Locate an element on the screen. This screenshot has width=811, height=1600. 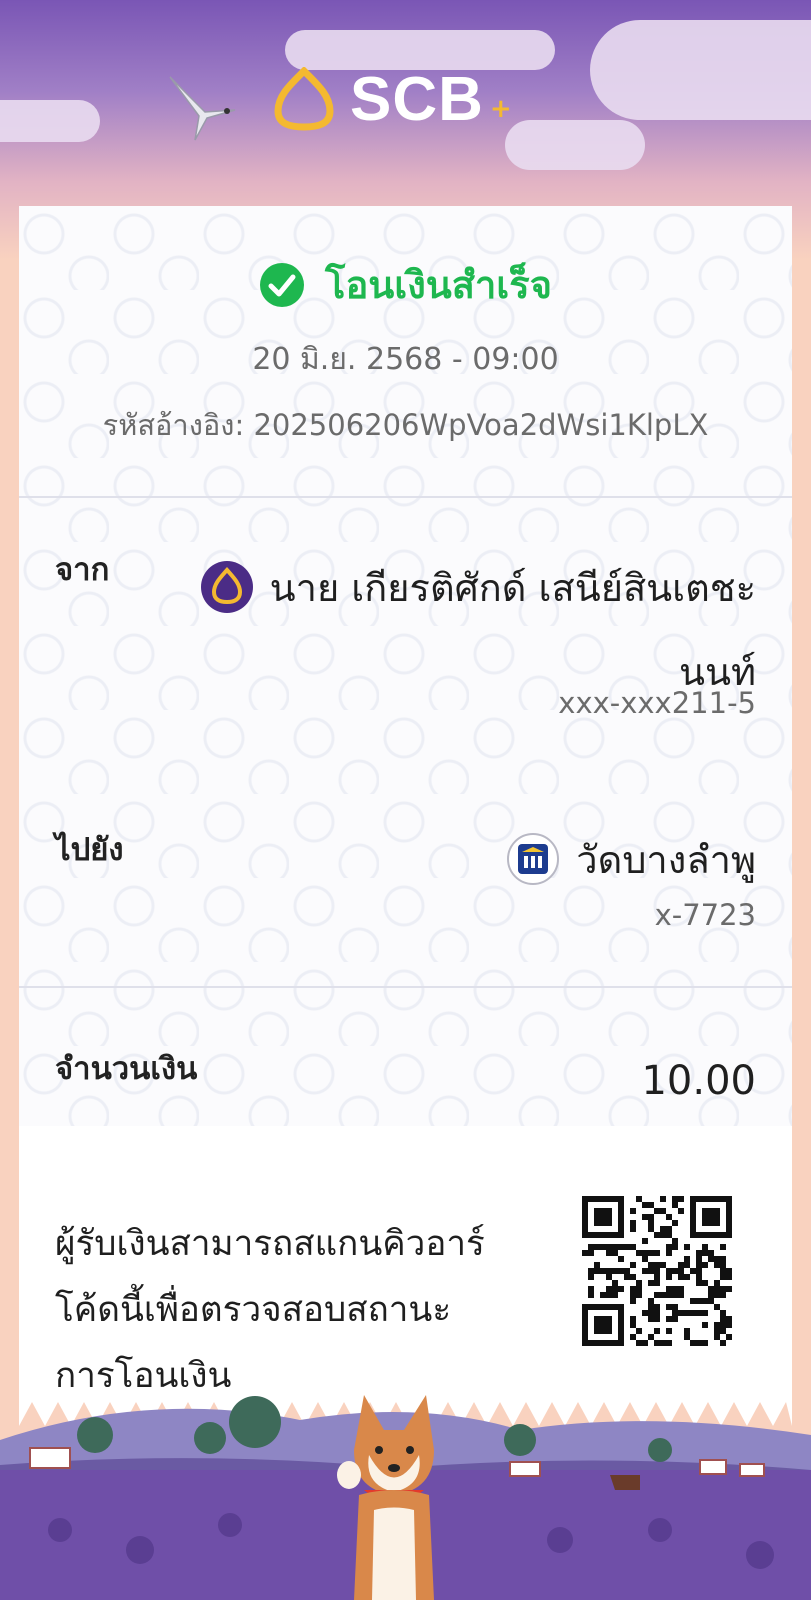
from-account-number: xxx-xxx211-5 is located at coordinates (657, 703).